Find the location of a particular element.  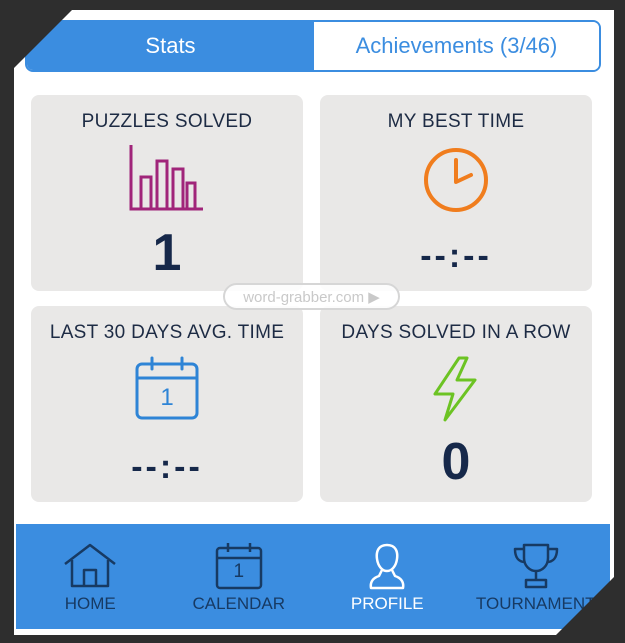

nav-item-calendar: 1 CALENDAR is located at coordinates (239, 576).